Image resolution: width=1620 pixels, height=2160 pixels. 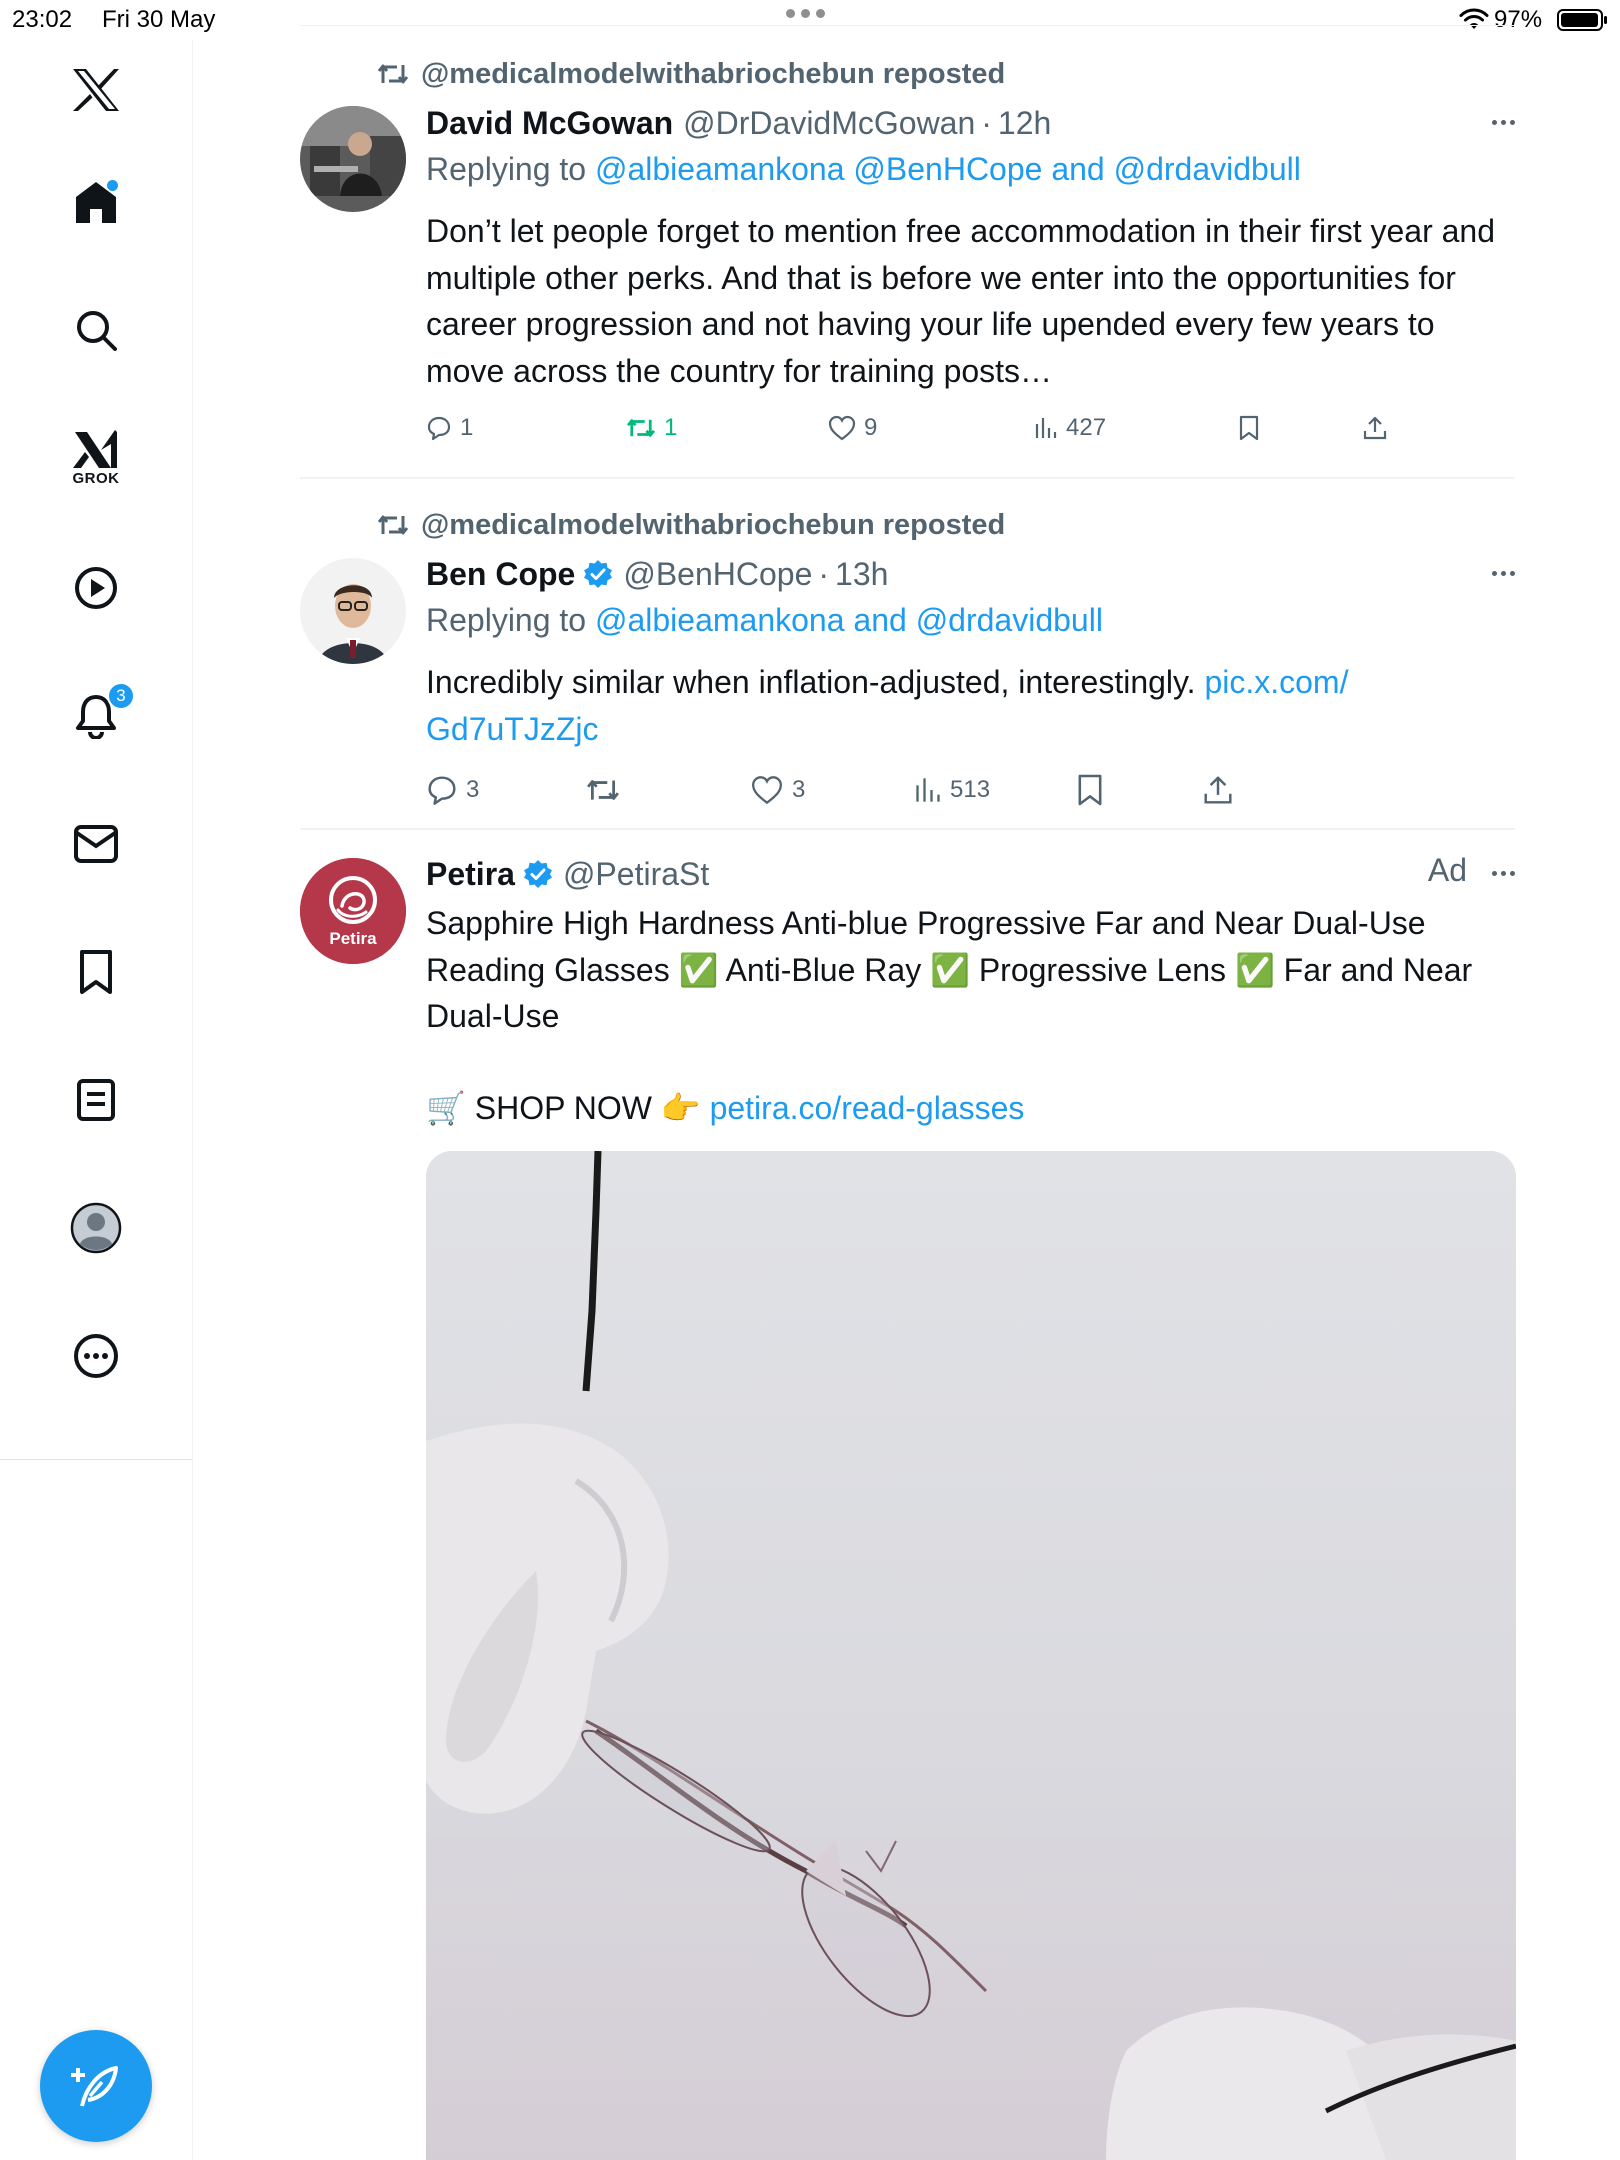 What do you see at coordinates (353, 938) in the screenshot?
I see `petira-avatar-text: Petira` at bounding box center [353, 938].